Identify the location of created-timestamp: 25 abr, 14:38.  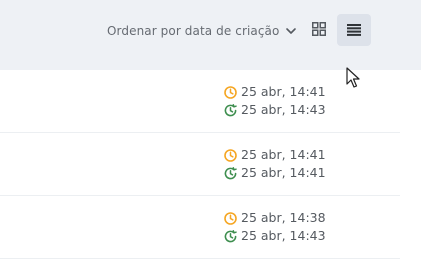
(275, 218).